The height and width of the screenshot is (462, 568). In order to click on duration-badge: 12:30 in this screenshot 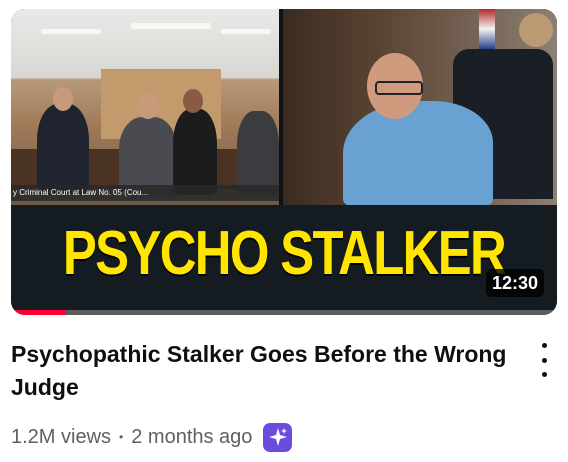, I will do `click(514, 283)`.